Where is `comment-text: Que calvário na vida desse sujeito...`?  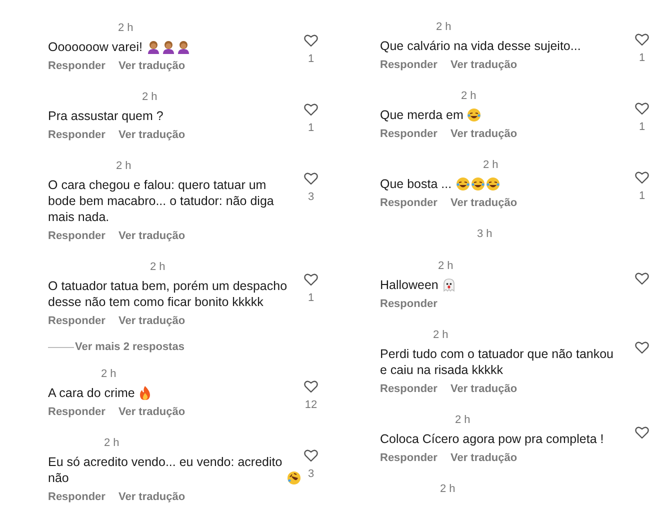
comment-text: Que calvário na vida desse sujeito... is located at coordinates (480, 46).